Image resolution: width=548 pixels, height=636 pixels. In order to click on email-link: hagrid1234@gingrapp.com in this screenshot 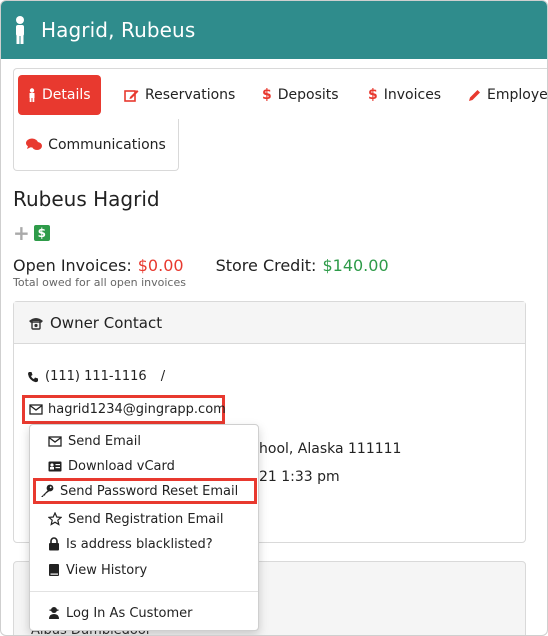, I will do `click(124, 409)`.